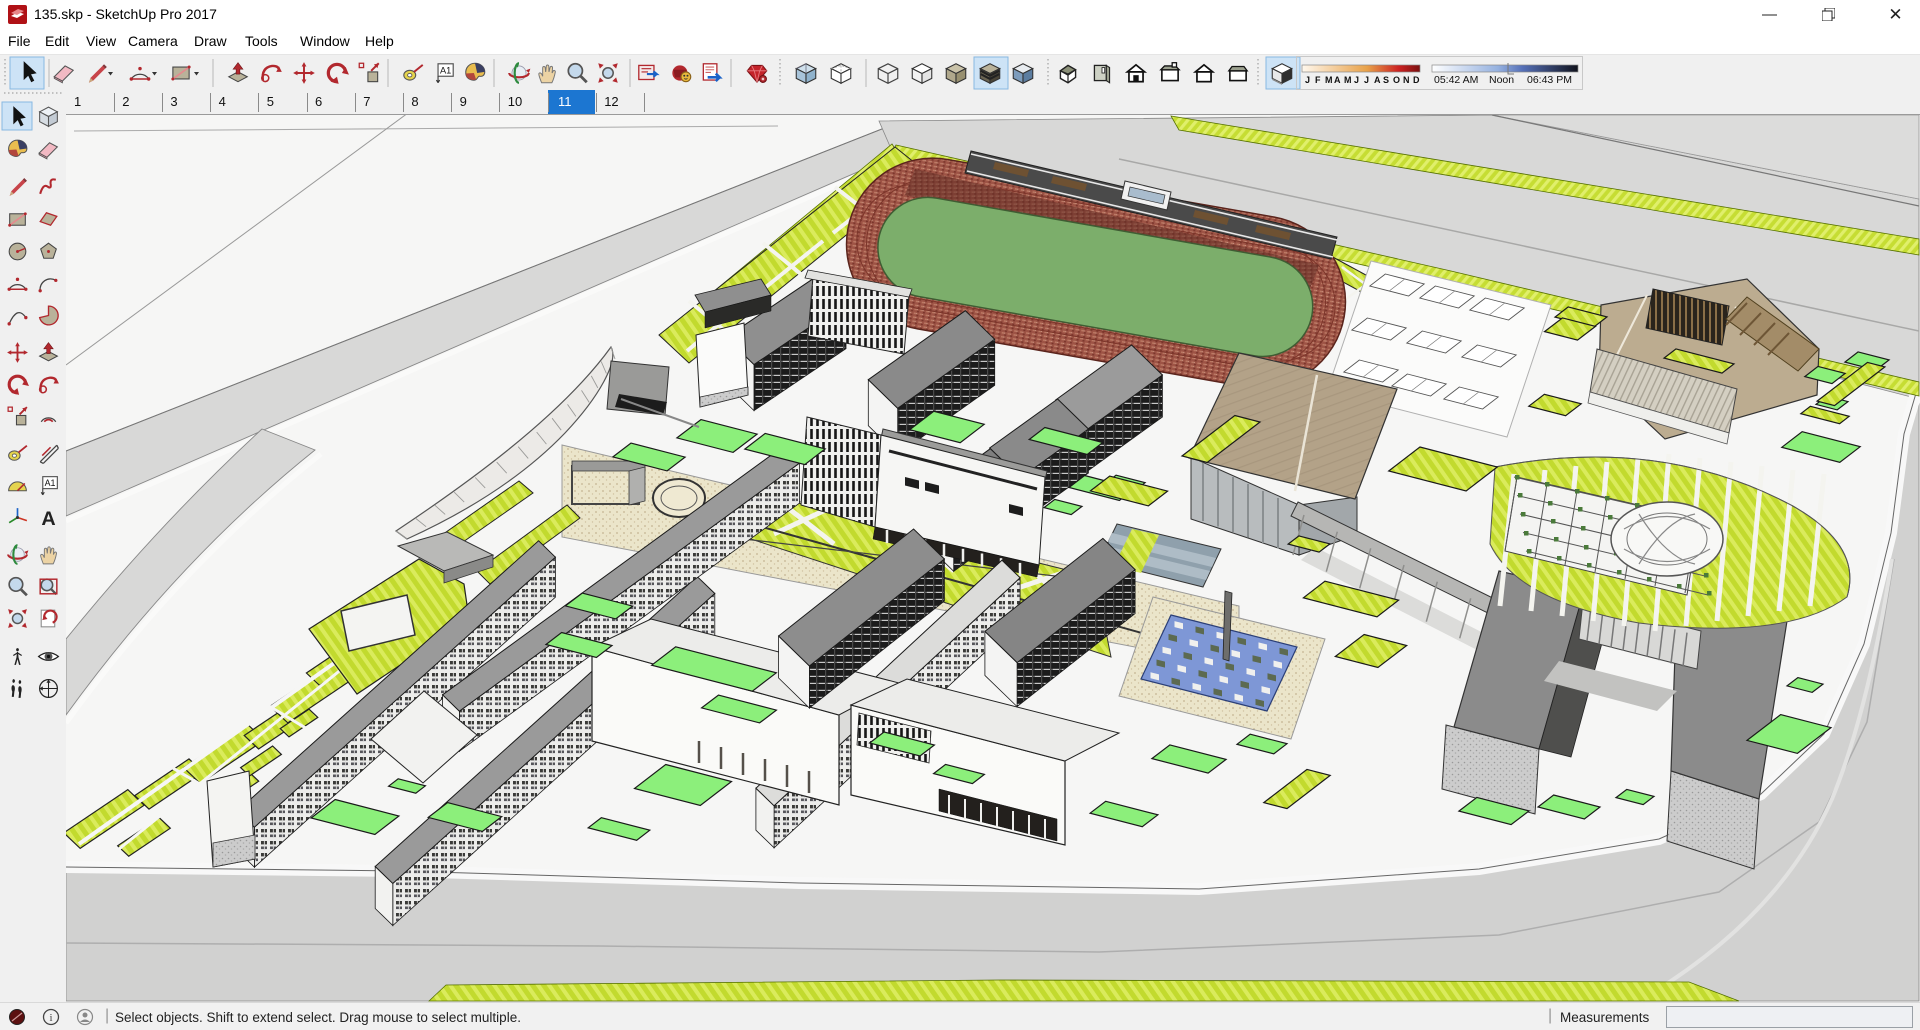 Image resolution: width=1920 pixels, height=1030 pixels. I want to click on svg-text: i, so click(50, 1018).